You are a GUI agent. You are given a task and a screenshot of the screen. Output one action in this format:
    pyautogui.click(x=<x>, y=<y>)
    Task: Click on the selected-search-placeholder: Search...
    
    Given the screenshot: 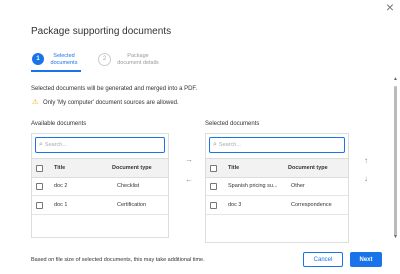 What is the action you would take?
    pyautogui.click(x=229, y=145)
    